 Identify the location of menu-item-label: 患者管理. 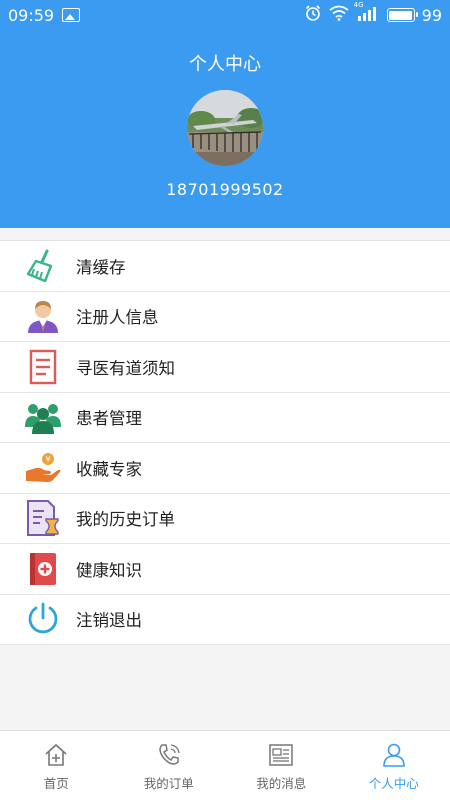
(109, 419).